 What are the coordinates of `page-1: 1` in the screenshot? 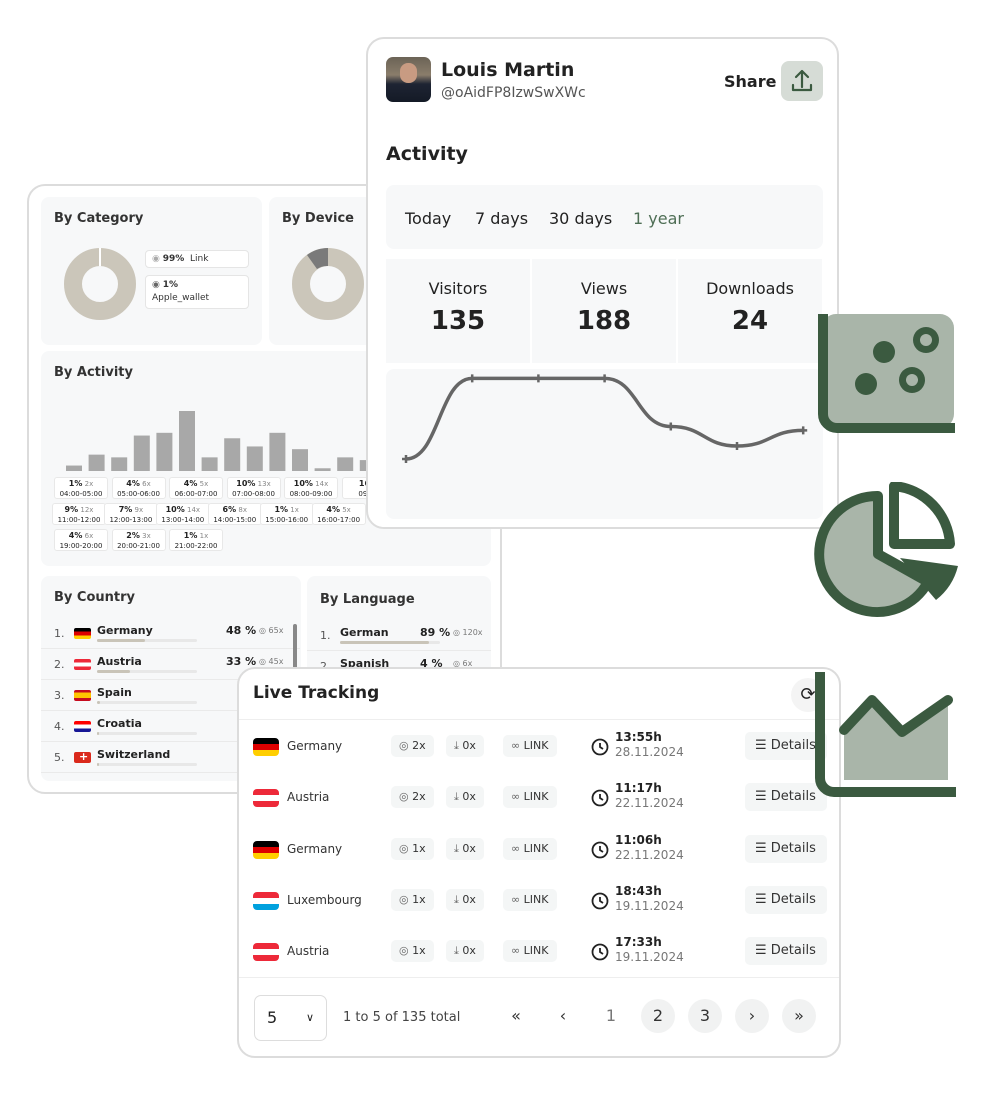 It's located at (611, 1016).